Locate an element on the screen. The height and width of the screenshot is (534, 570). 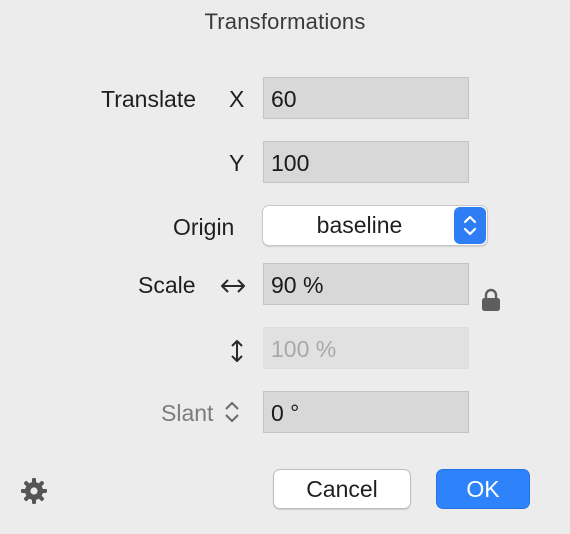
slant-label: Slant is located at coordinates (187, 413).